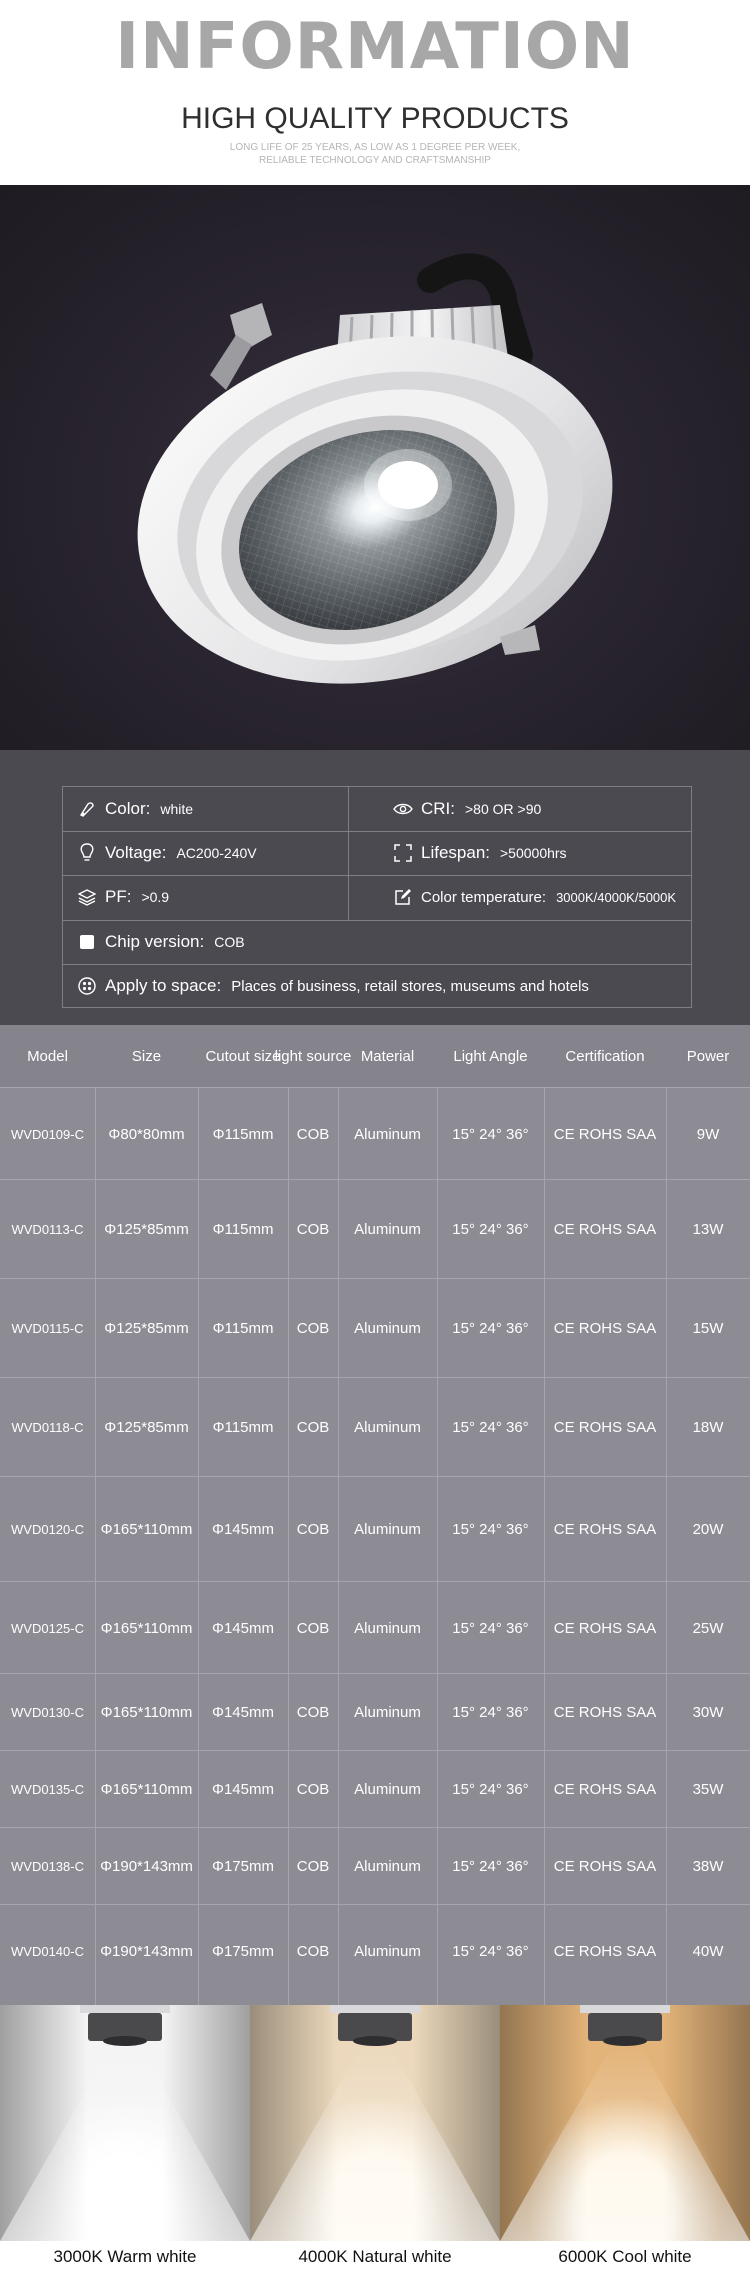 This screenshot has width=750, height=2281. What do you see at coordinates (503, 809) in the screenshot?
I see `spec-cri-value: >80 OR >90` at bounding box center [503, 809].